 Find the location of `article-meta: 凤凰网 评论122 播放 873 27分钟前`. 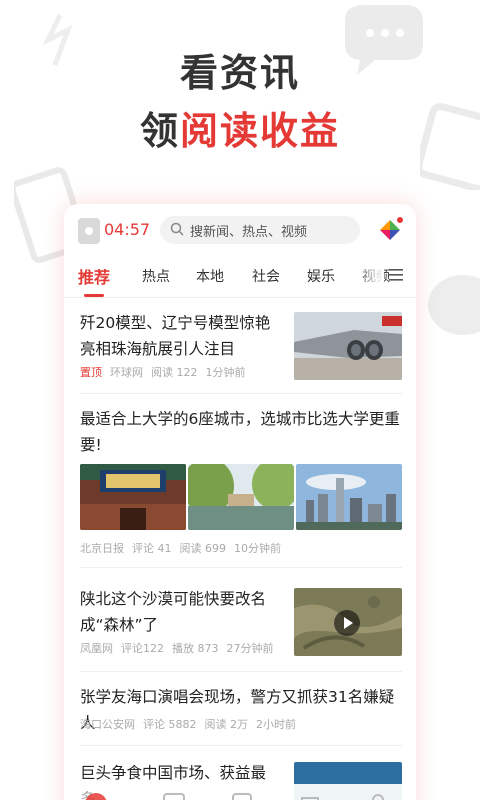

article-meta: 凤凰网 评论122 播放 873 27分钟前 is located at coordinates (181, 648).